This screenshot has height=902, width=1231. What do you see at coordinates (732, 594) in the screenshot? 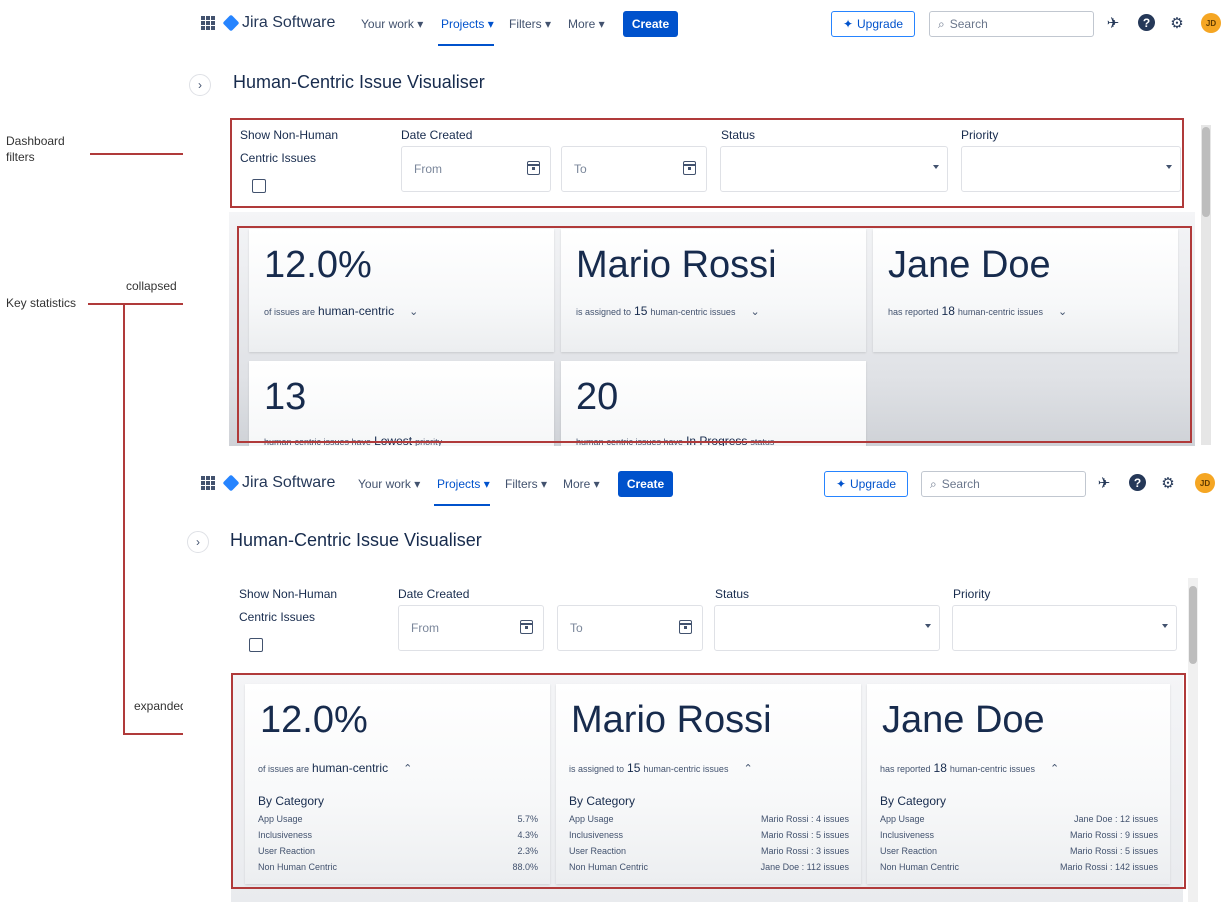
I see `status-label: Status` at bounding box center [732, 594].